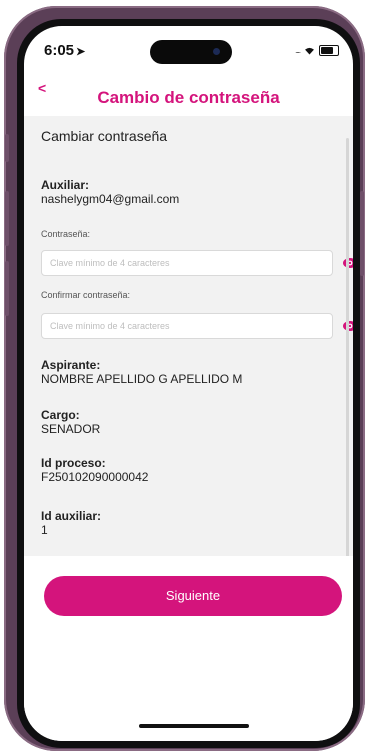 This screenshot has height=755, width=369. Describe the element at coordinates (7, 148) in the screenshot. I see `side-button-action` at that location.